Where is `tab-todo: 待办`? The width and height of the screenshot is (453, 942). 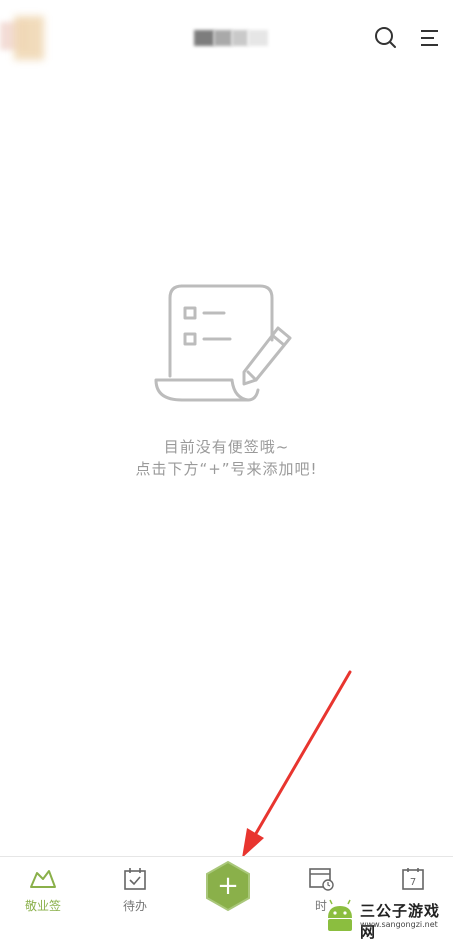
tab-todo: 待办 is located at coordinates (135, 888).